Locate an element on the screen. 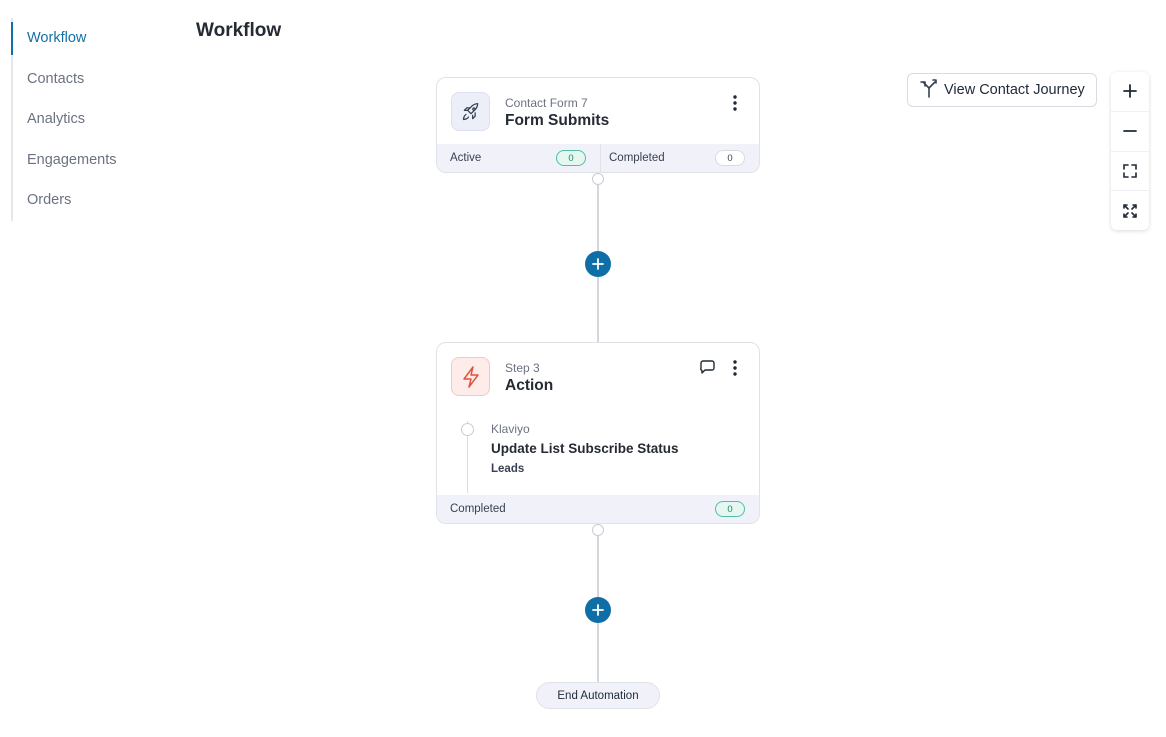  sidebar-item-analytics: Analytics is located at coordinates (87, 119).